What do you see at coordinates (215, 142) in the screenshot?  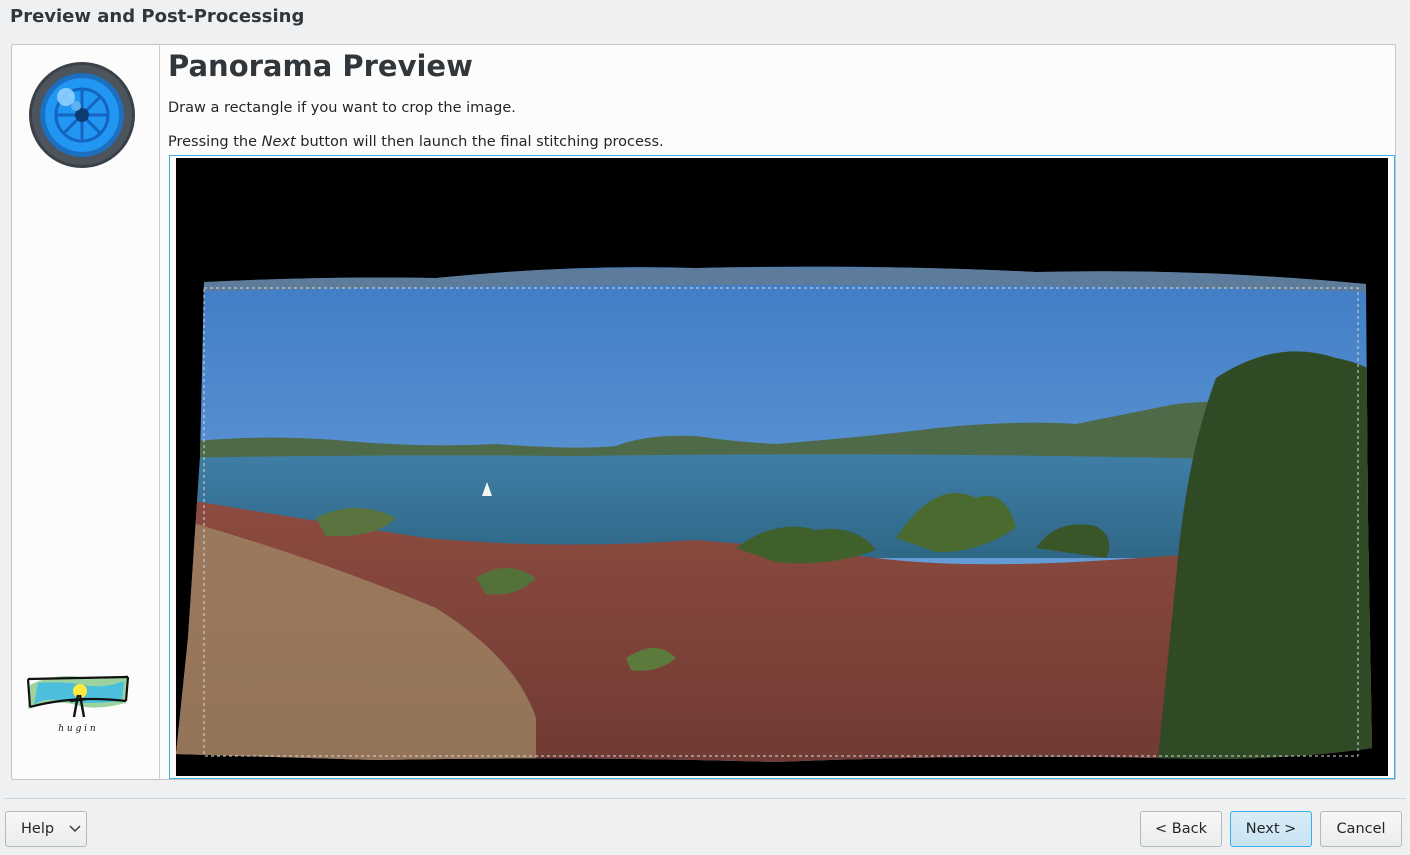 I see `instruction-next-pre: Pressing the` at bounding box center [215, 142].